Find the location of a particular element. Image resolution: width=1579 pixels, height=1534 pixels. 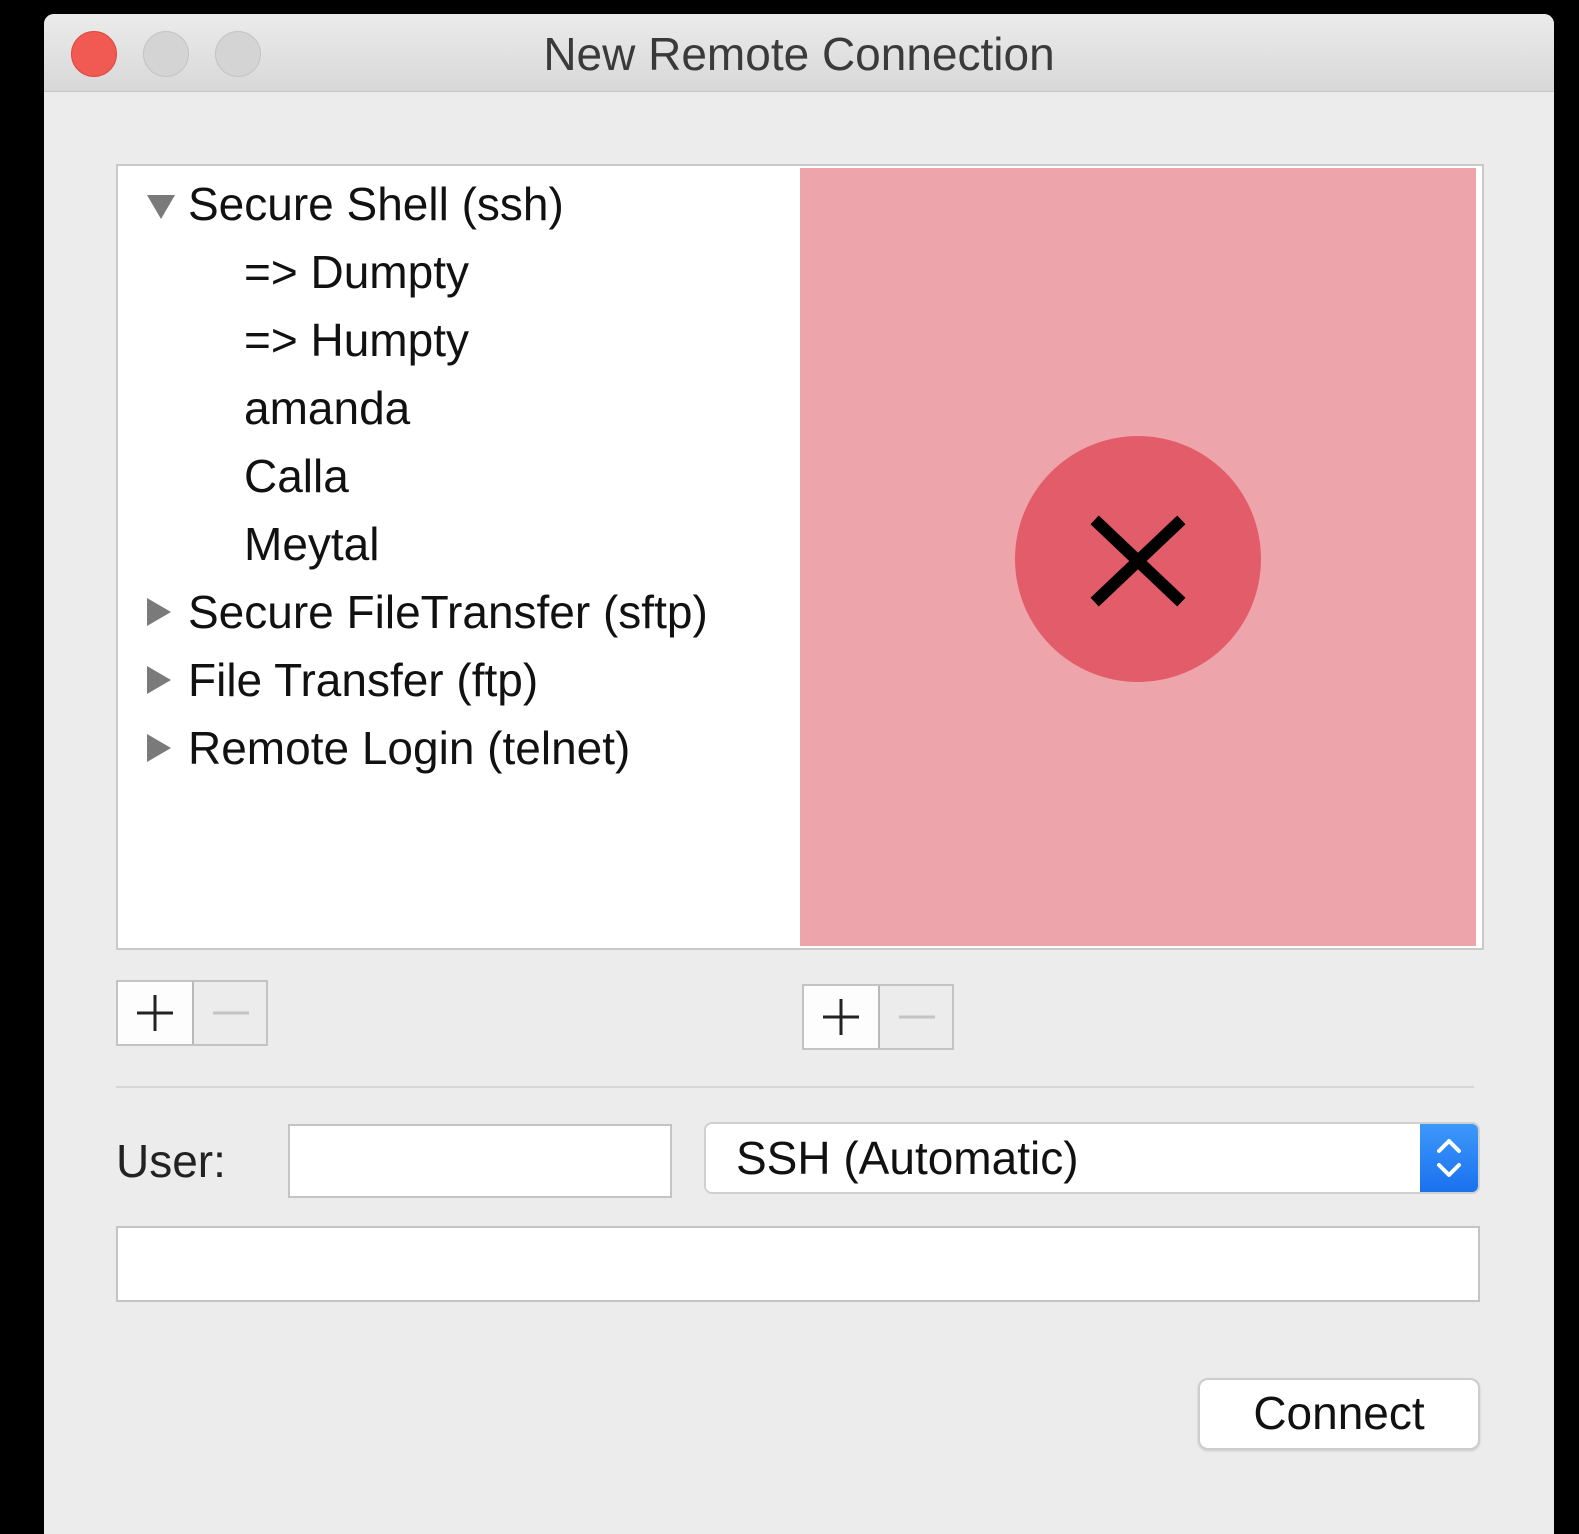

service-label: Secure FileTransfer (sftp) is located at coordinates (448, 612).